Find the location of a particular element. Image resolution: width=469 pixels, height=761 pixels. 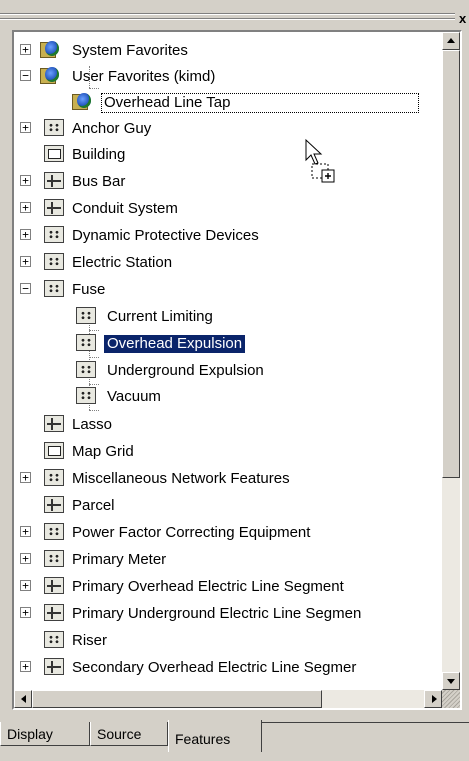

horizontal-scrollbar is located at coordinates (228, 699).